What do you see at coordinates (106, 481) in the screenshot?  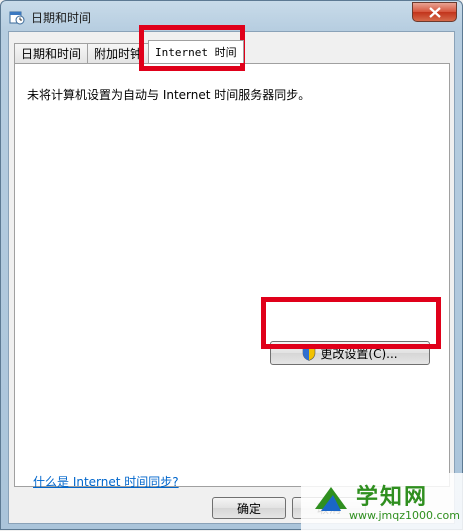 I see `help-link-internet-time: 什么是 Internet 时间同步?` at bounding box center [106, 481].